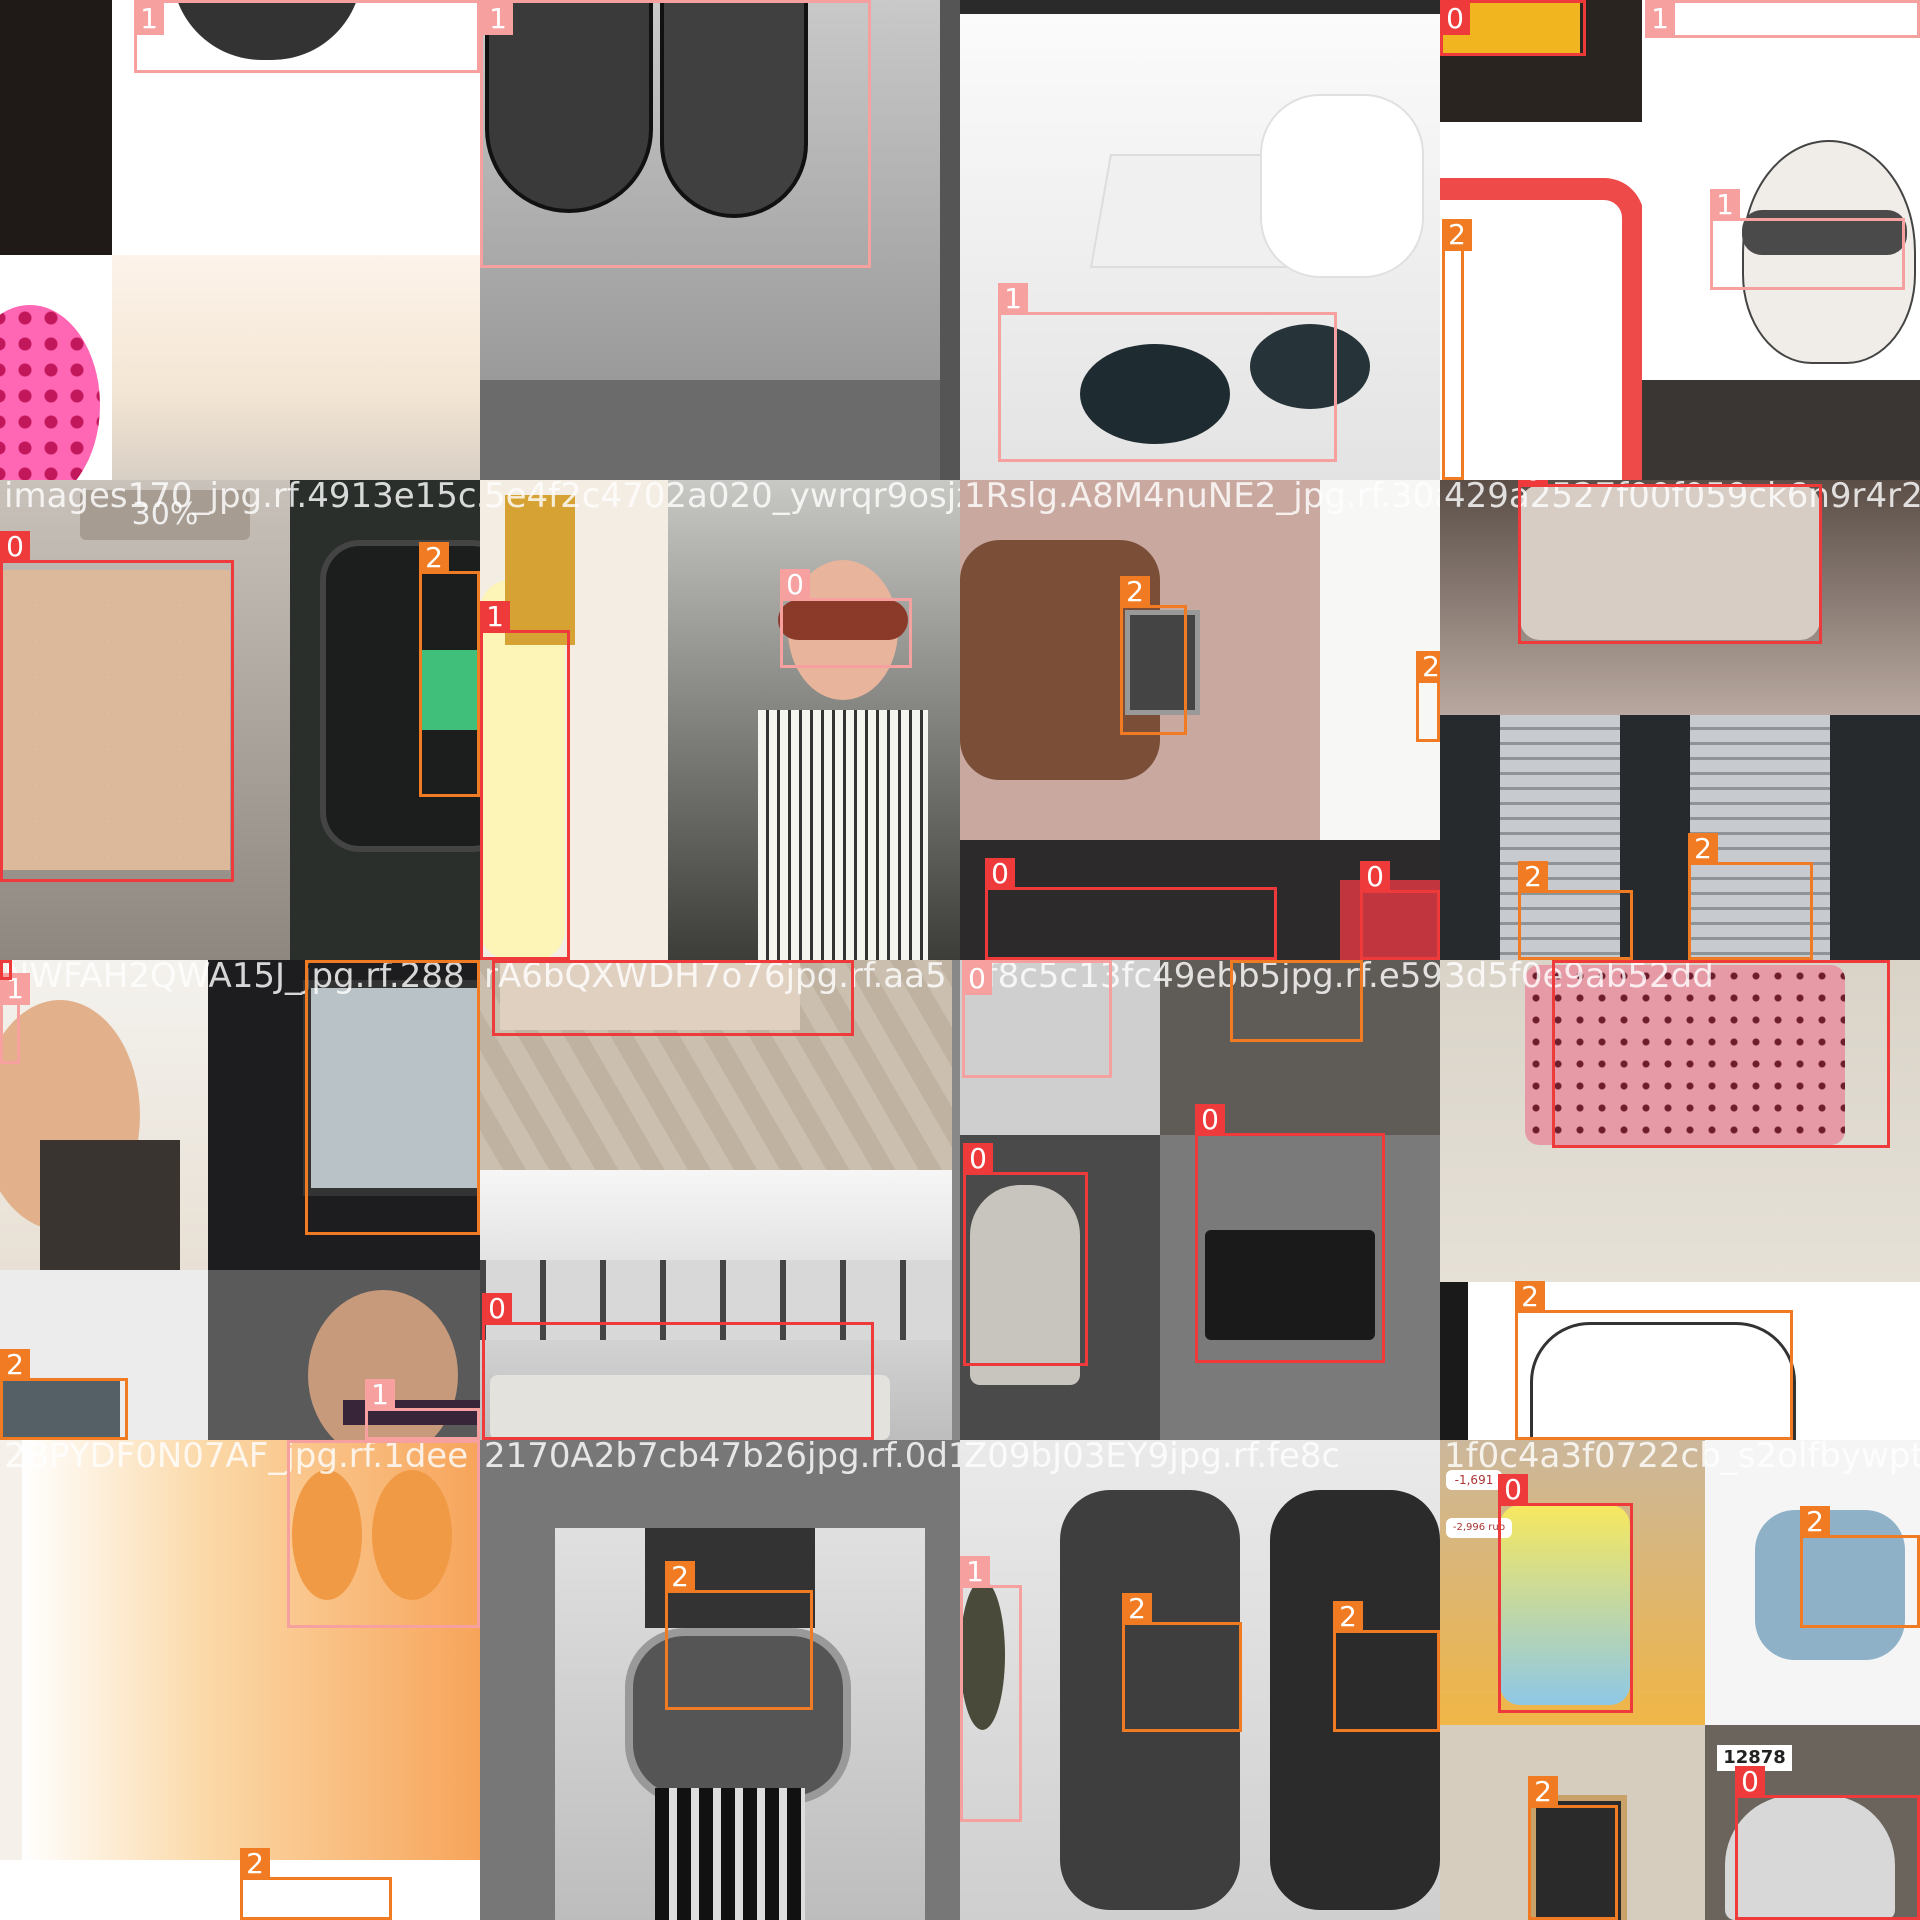  What do you see at coordinates (11, 1650) in the screenshot?
I see `image-crop-left-edge` at bounding box center [11, 1650].